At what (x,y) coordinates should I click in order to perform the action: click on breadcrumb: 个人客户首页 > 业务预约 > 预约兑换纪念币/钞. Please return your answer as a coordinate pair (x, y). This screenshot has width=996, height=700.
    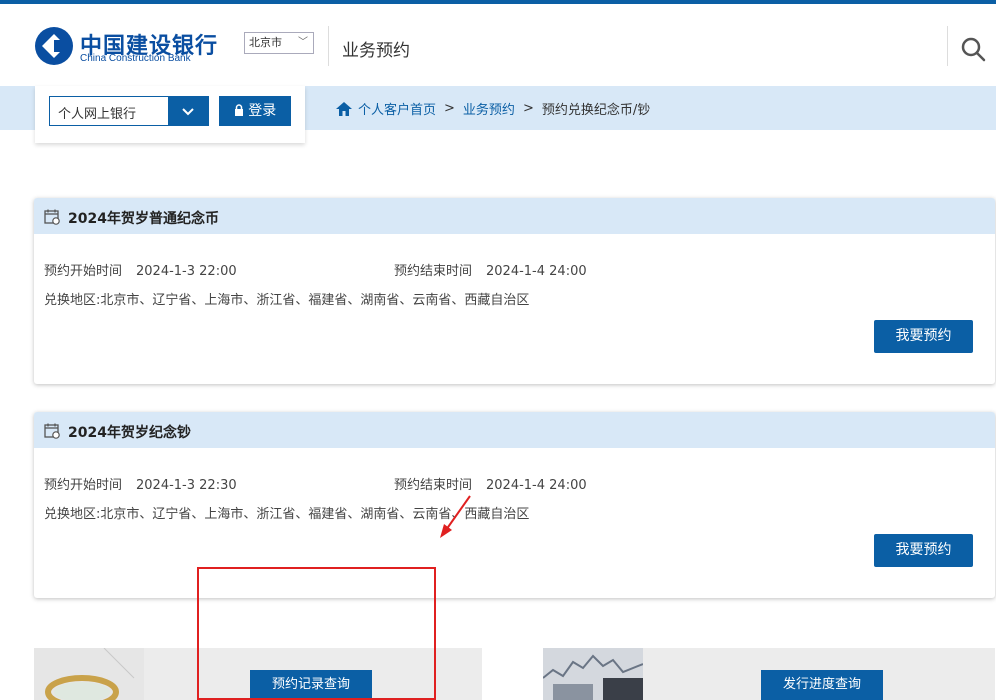
    Looking at the image, I should click on (493, 108).